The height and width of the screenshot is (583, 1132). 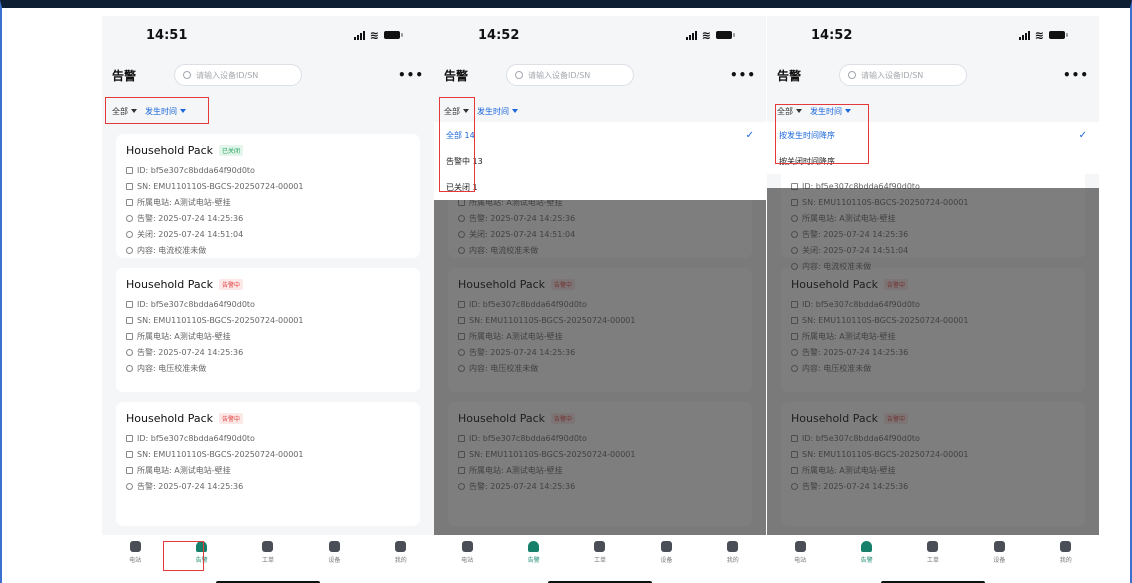 I want to click on card-field: 关闭: 2025-07-24 14:51:04, so click(x=268, y=234).